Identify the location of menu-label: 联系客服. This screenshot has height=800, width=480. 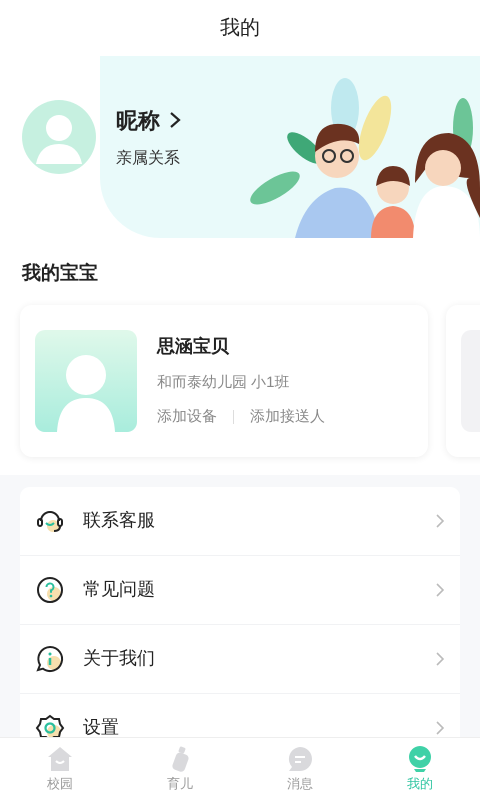
(119, 520).